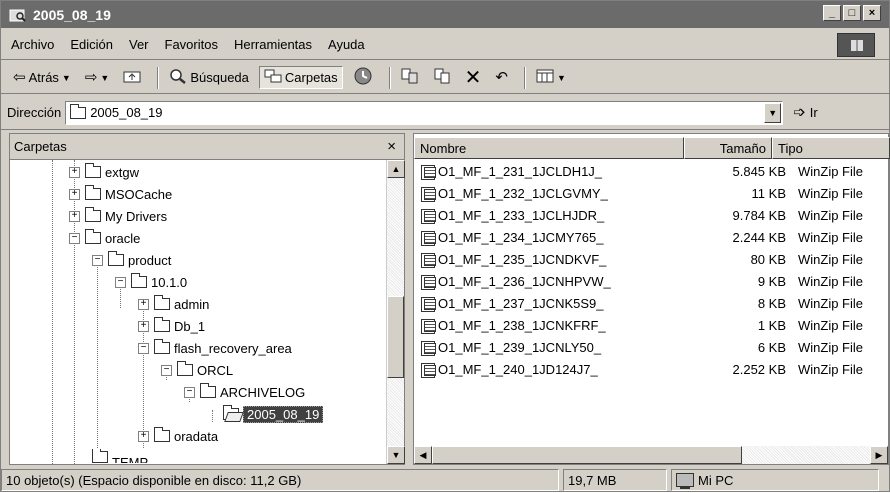 The height and width of the screenshot is (493, 890). What do you see at coordinates (215, 348) in the screenshot?
I see `tree-item-flash-recovery-area: − flash_recovery_area` at bounding box center [215, 348].